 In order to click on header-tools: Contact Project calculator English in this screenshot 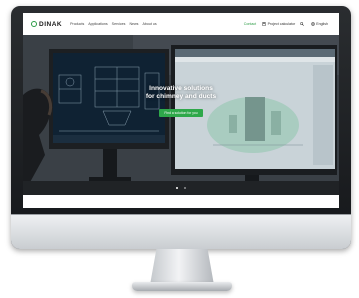, I will do `click(288, 24)`.